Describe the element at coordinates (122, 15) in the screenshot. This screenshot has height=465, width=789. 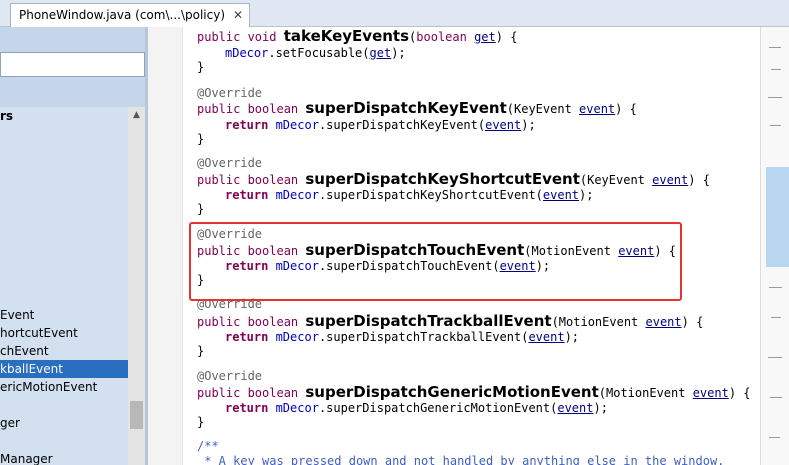
I see `tab-title: PhoneWindow.java (com\...\policy)` at that location.